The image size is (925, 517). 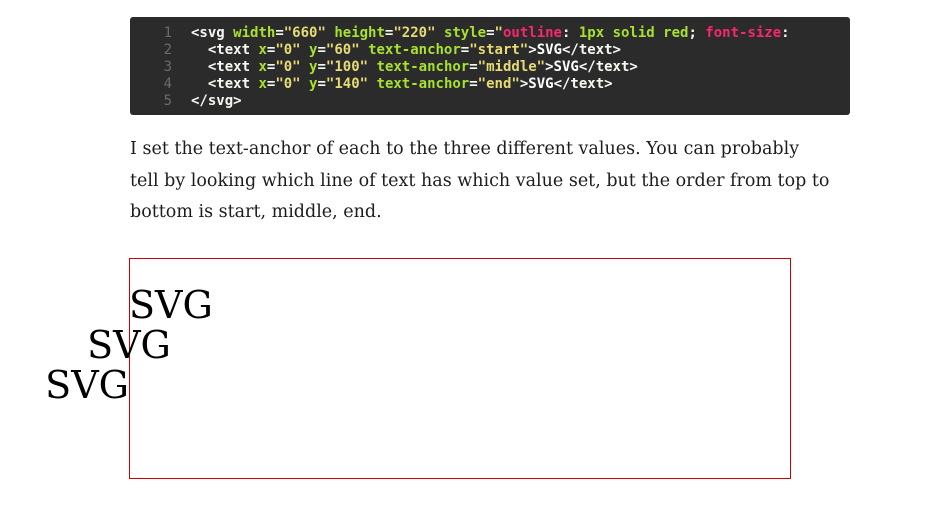 I want to click on svg-text-middle: SVG, so click(x=129, y=345).